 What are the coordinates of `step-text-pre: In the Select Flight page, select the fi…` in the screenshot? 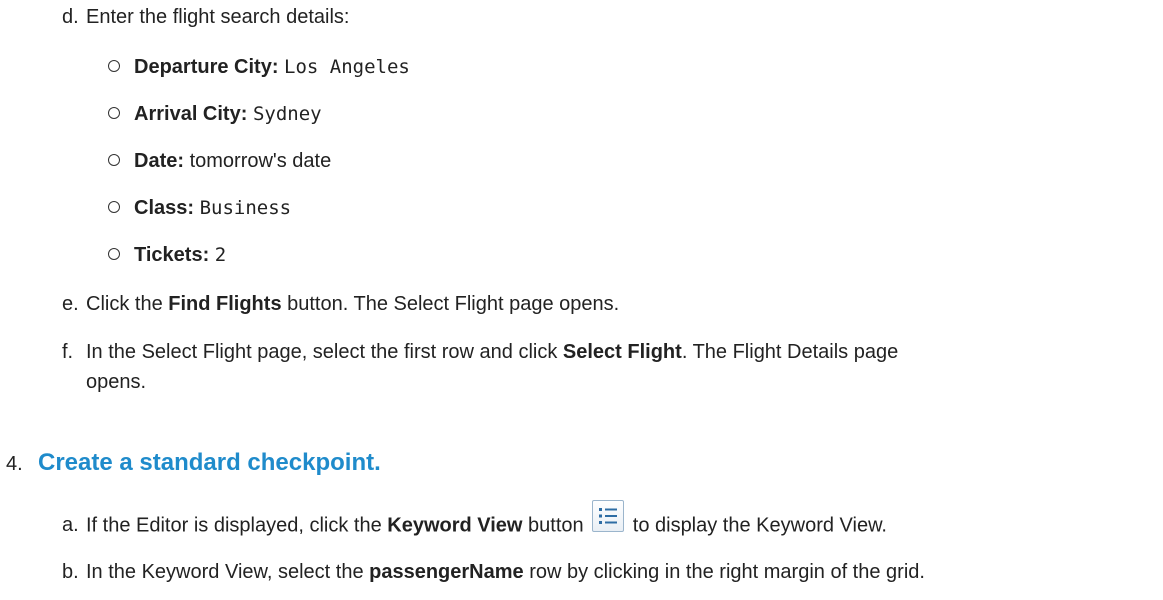 It's located at (324, 352).